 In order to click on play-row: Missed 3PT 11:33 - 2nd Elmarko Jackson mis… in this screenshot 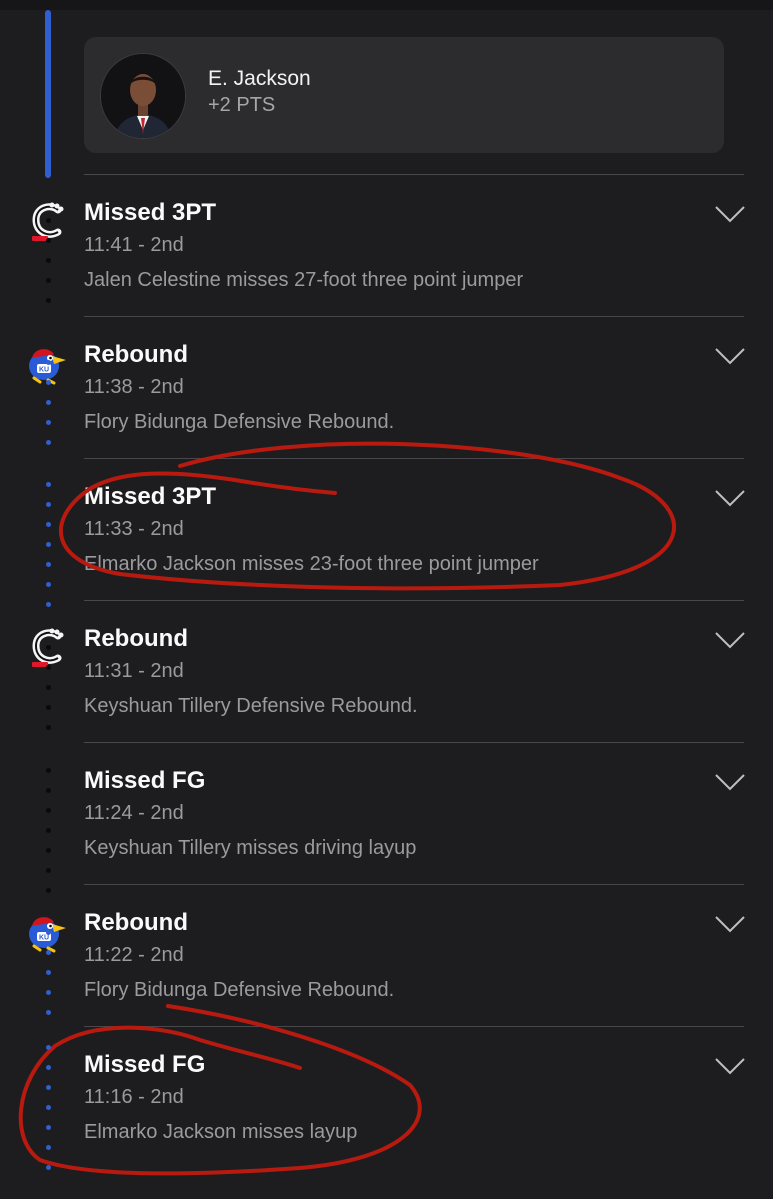, I will do `click(386, 529)`.